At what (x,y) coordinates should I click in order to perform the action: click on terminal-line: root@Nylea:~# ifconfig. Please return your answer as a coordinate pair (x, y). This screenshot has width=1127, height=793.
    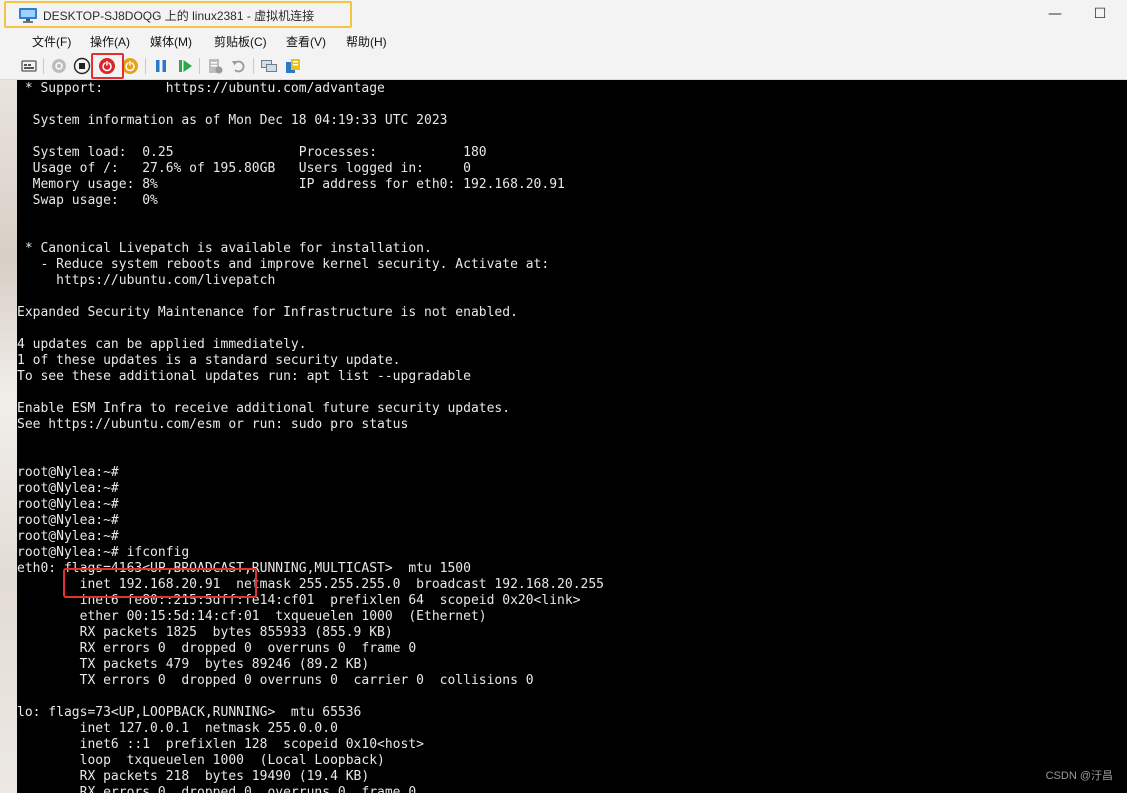
    Looking at the image, I should click on (103, 552).